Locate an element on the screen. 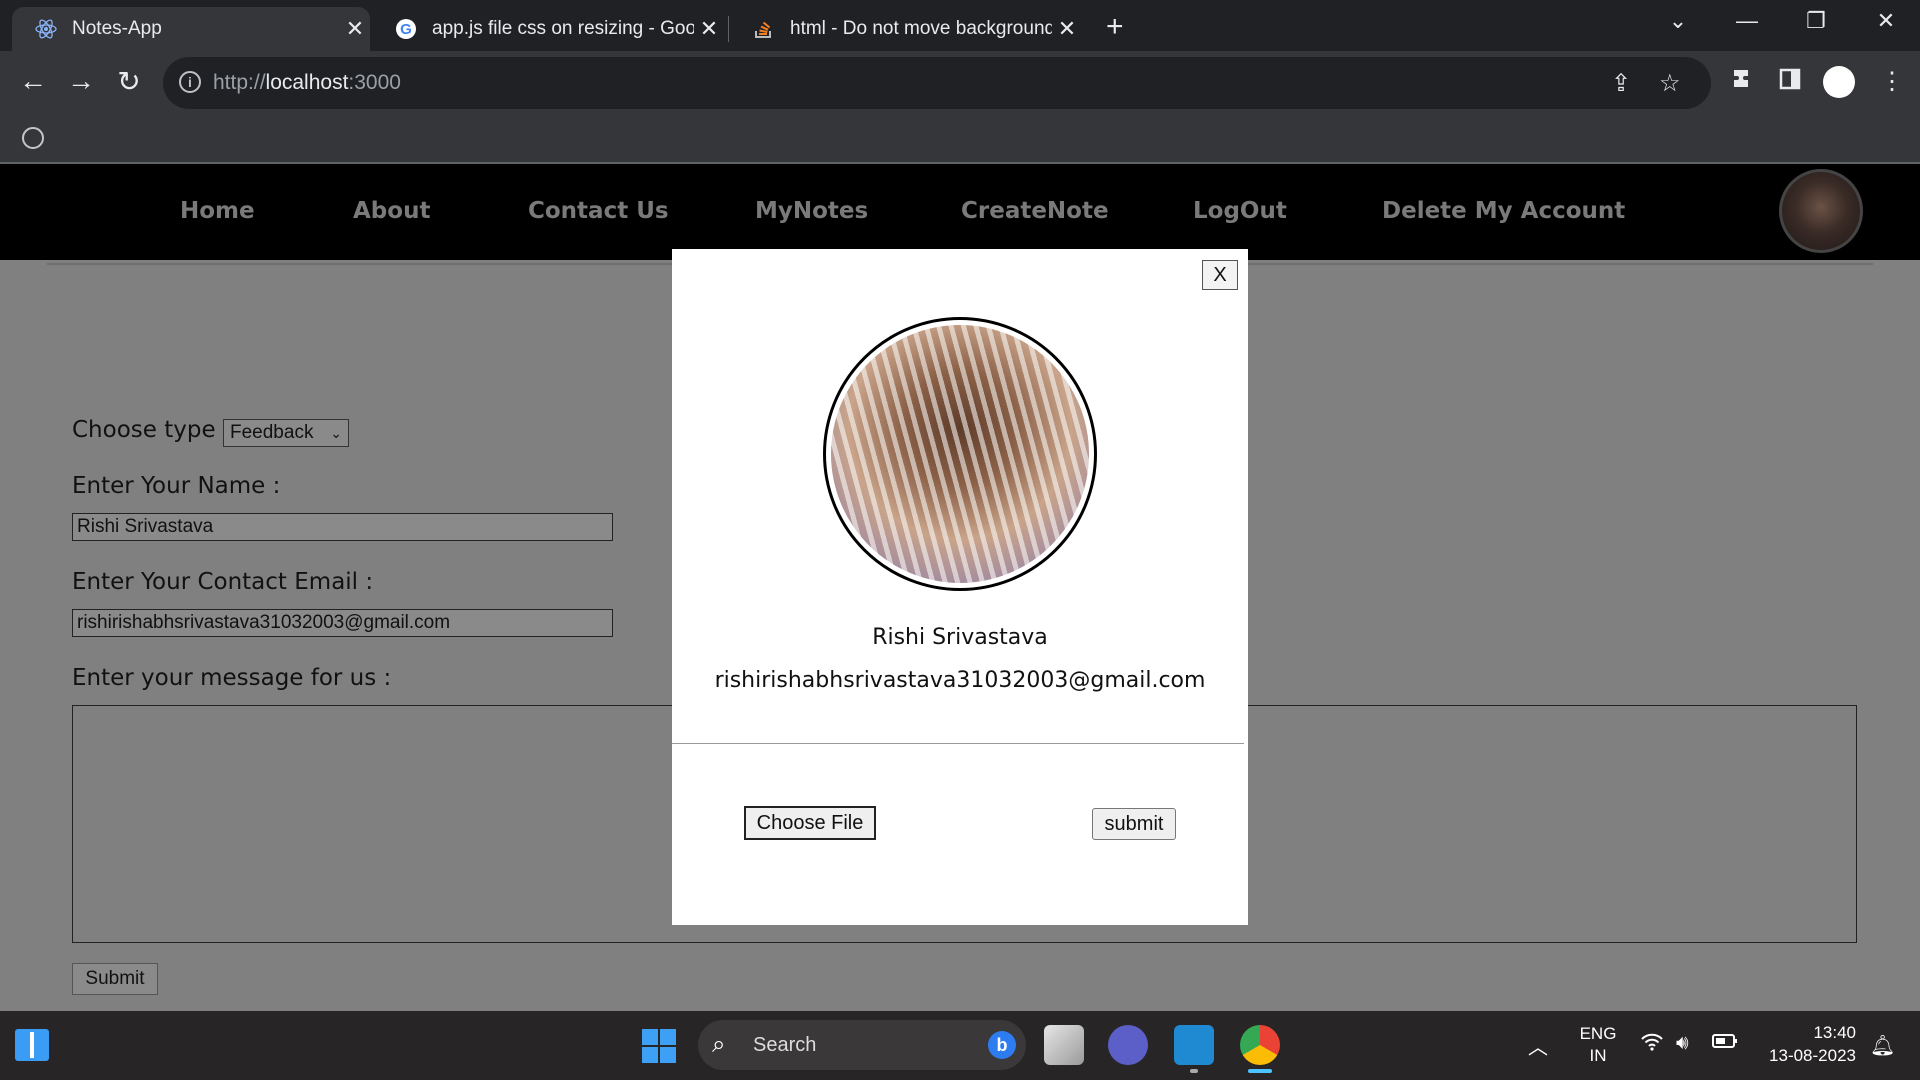 The image size is (1920, 1080). upload-submit-button: submit is located at coordinates (1134, 824).